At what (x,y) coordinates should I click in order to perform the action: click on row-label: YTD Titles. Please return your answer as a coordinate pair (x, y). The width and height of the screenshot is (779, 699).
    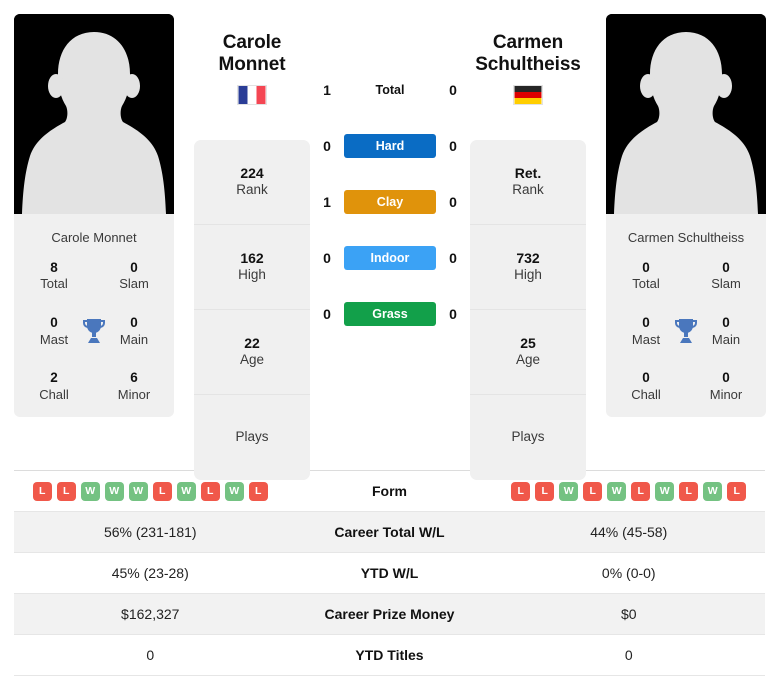
    Looking at the image, I should click on (389, 655).